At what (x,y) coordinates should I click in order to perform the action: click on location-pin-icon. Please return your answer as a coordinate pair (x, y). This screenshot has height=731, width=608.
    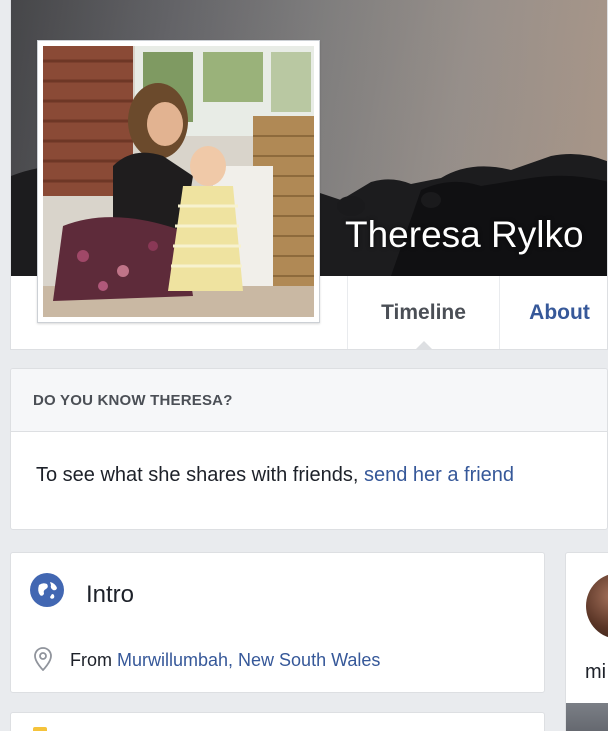
    Looking at the image, I should click on (43, 659).